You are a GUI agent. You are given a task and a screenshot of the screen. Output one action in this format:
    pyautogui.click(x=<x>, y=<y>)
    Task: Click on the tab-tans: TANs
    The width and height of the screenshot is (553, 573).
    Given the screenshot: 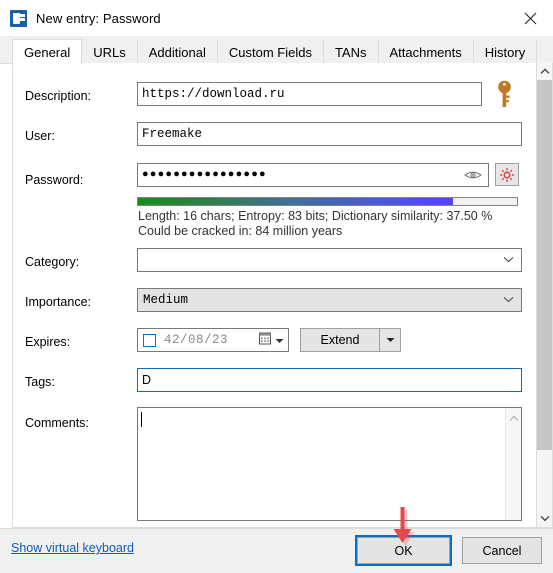 What is the action you would take?
    pyautogui.click(x=351, y=52)
    